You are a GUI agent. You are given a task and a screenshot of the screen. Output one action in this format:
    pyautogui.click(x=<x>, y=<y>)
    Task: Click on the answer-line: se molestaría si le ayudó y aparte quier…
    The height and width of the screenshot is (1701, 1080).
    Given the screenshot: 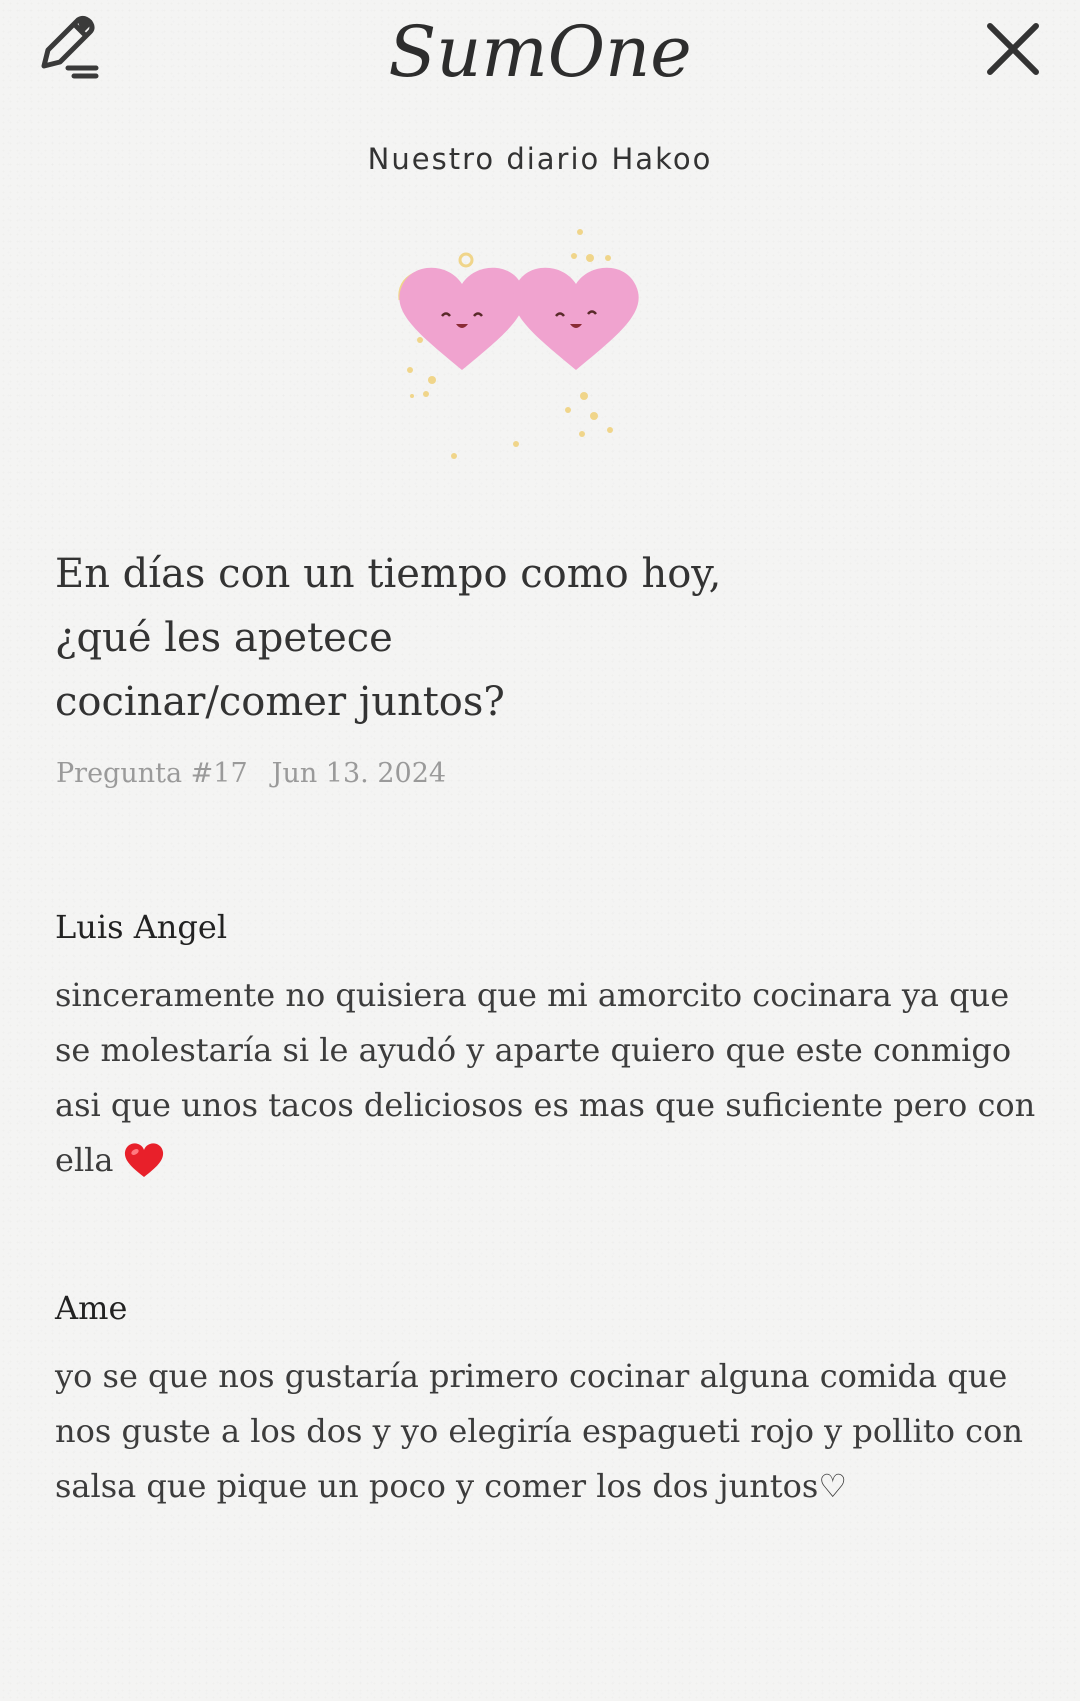 What is the action you would take?
    pyautogui.click(x=533, y=1050)
    